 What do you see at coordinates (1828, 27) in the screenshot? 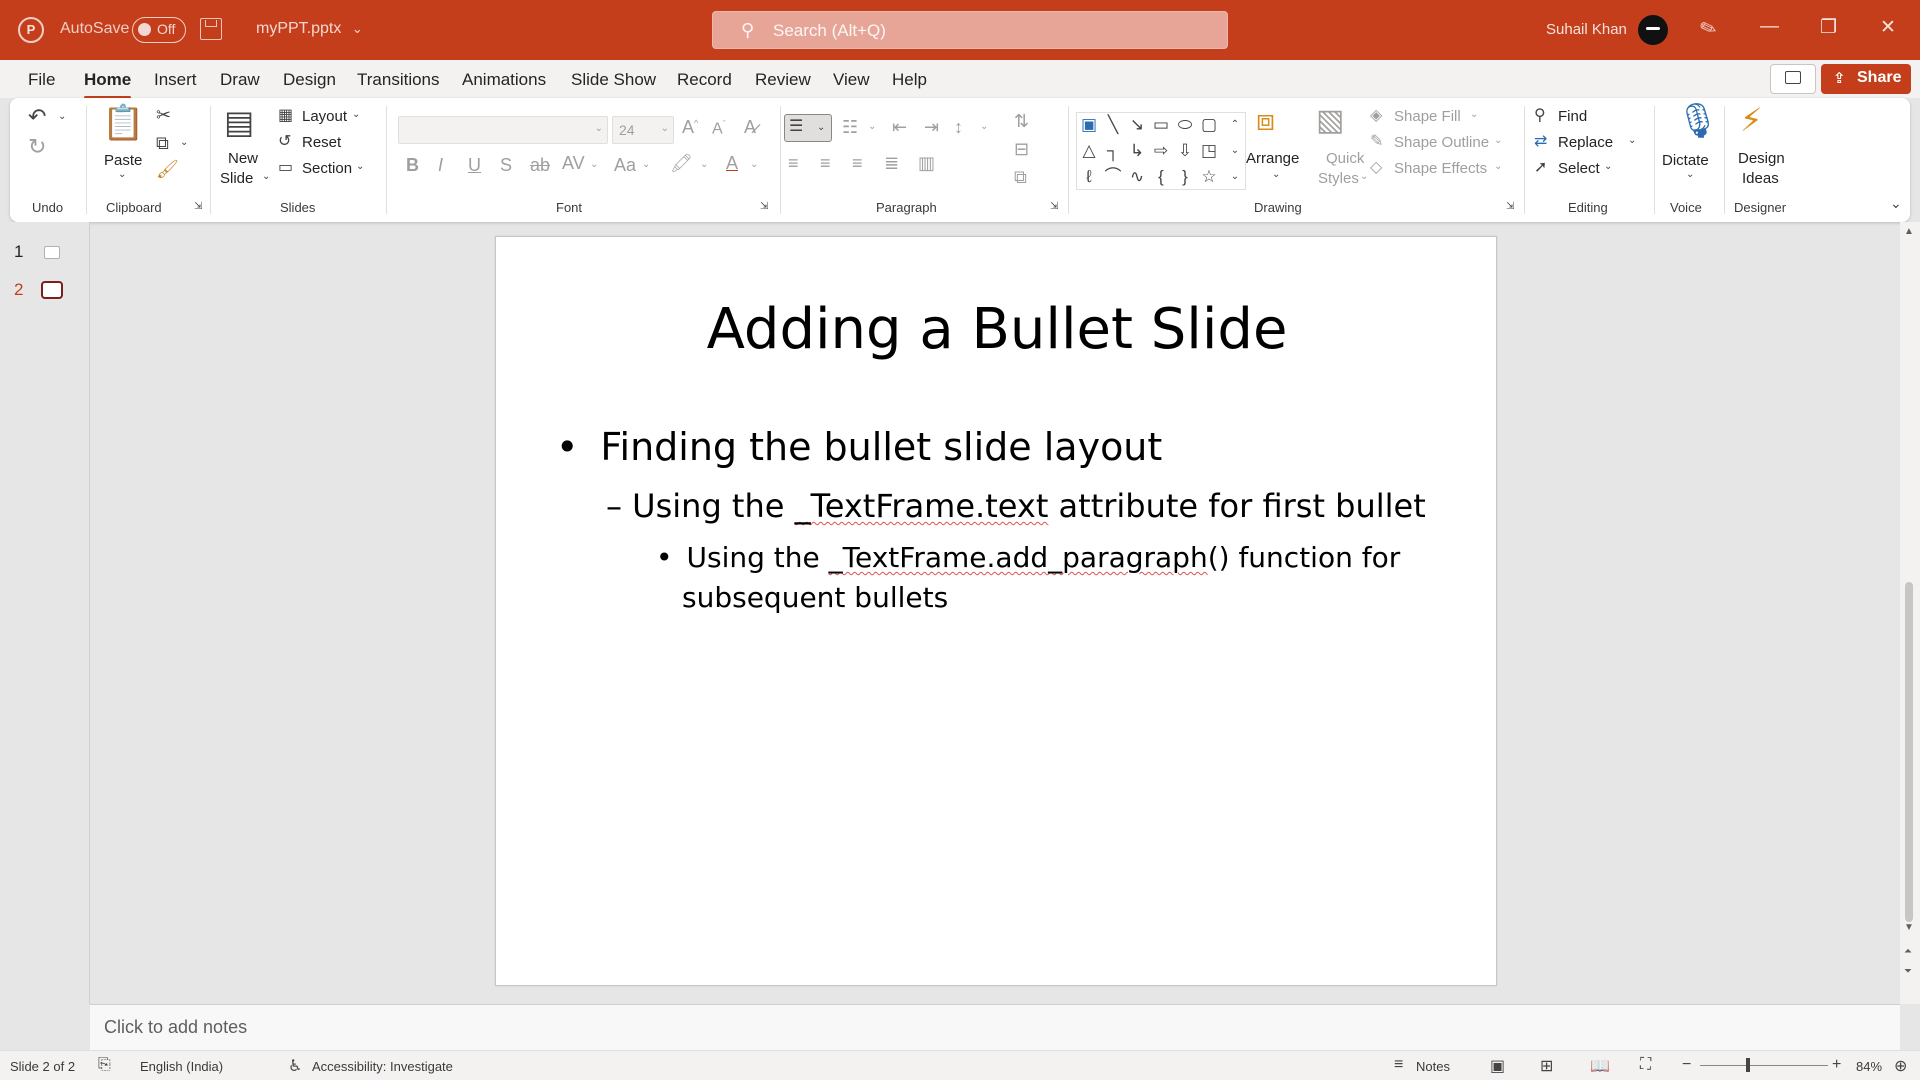
I see `restore-icon: ❐` at bounding box center [1828, 27].